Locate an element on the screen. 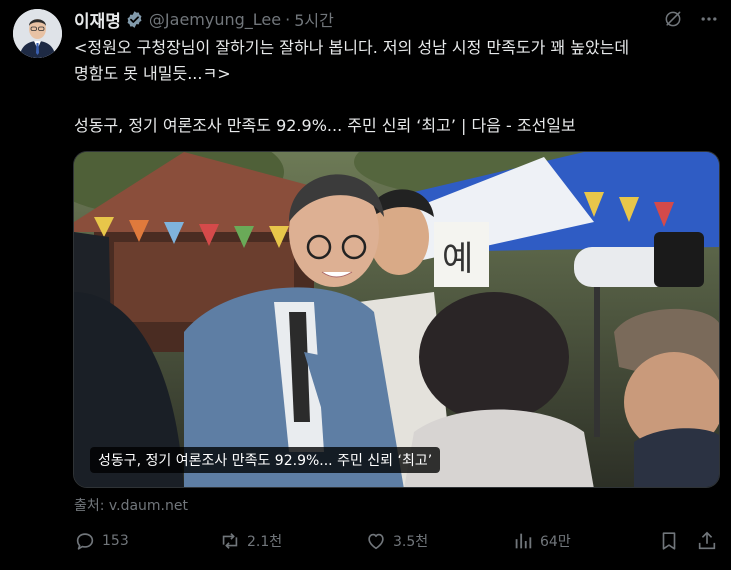  share-icon is located at coordinates (707, 541).